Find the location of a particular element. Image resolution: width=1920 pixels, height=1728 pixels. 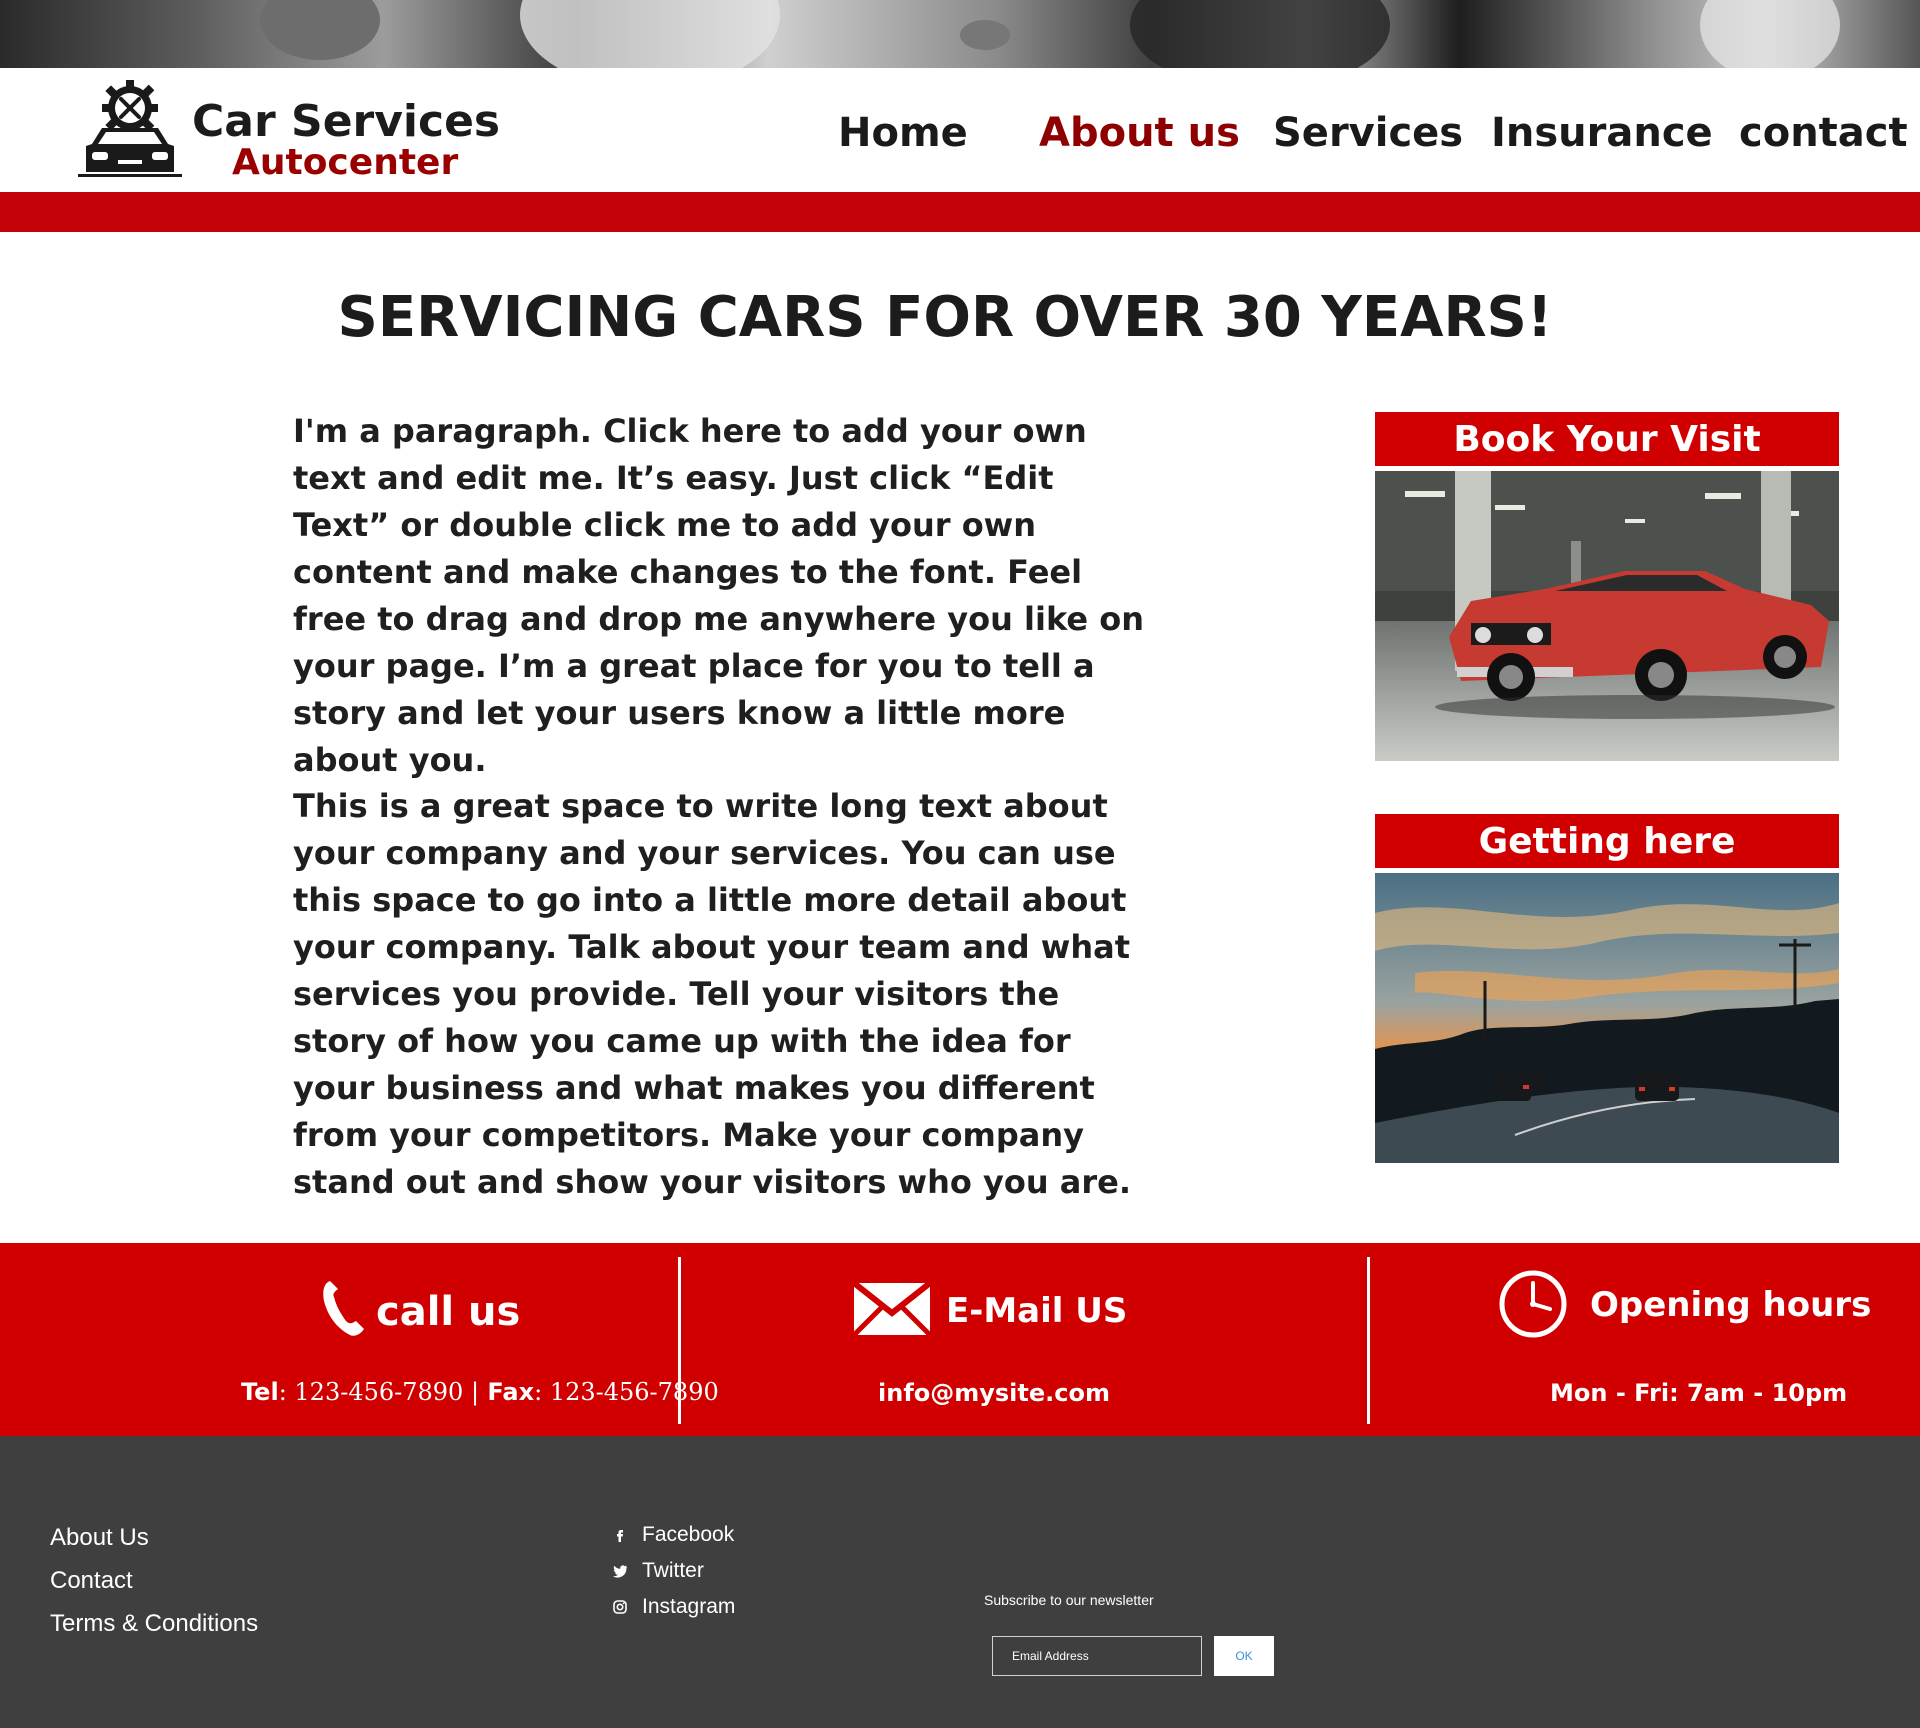

social-twitter: Twitter is located at coordinates (673, 1571).